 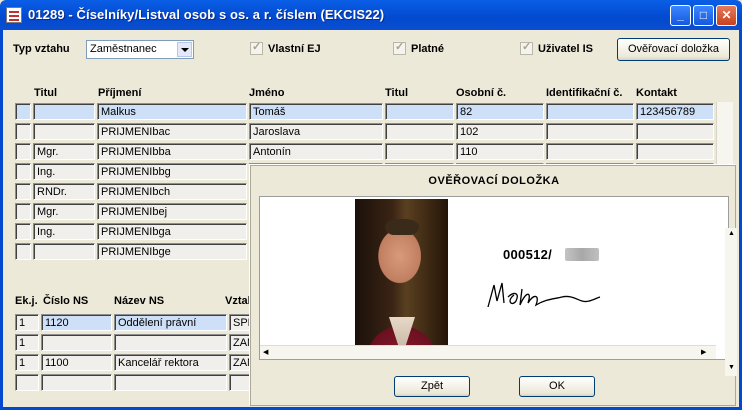 What do you see at coordinates (184, 49) in the screenshot?
I see `chevron-down-icon` at bounding box center [184, 49].